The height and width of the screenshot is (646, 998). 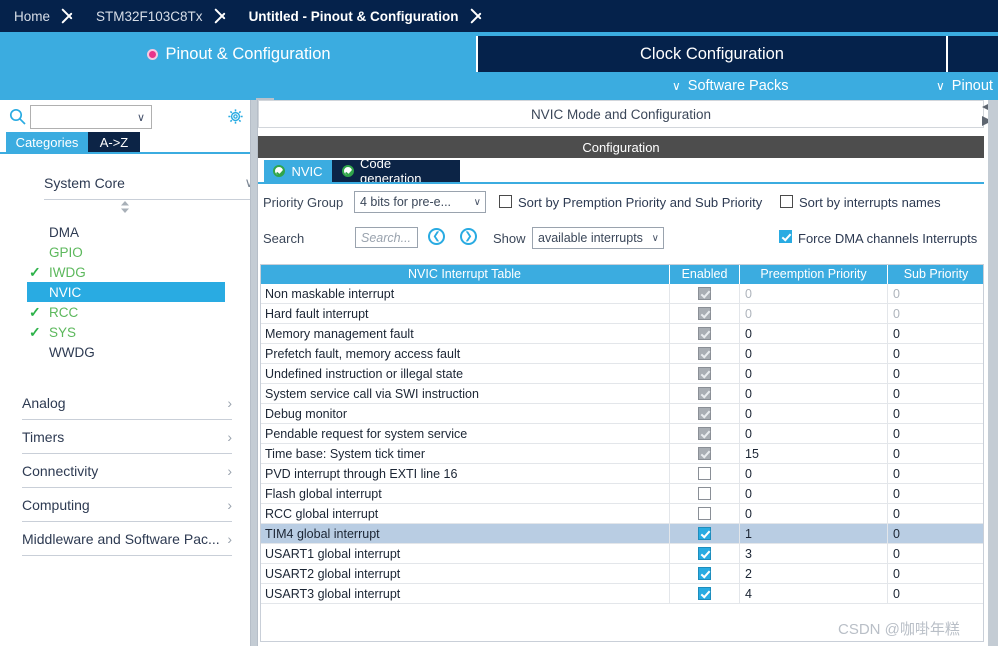 I want to click on pinout-menu: ∨ Pinout, so click(x=964, y=86).